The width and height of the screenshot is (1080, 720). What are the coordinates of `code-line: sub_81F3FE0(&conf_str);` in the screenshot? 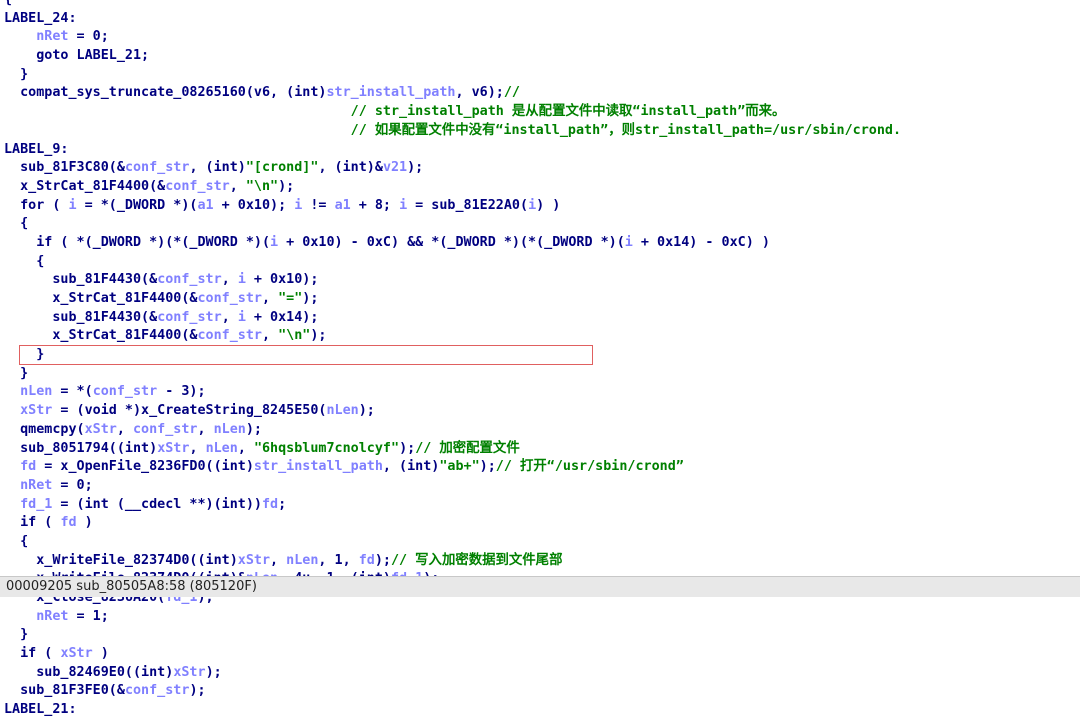 It's located at (542, 691).